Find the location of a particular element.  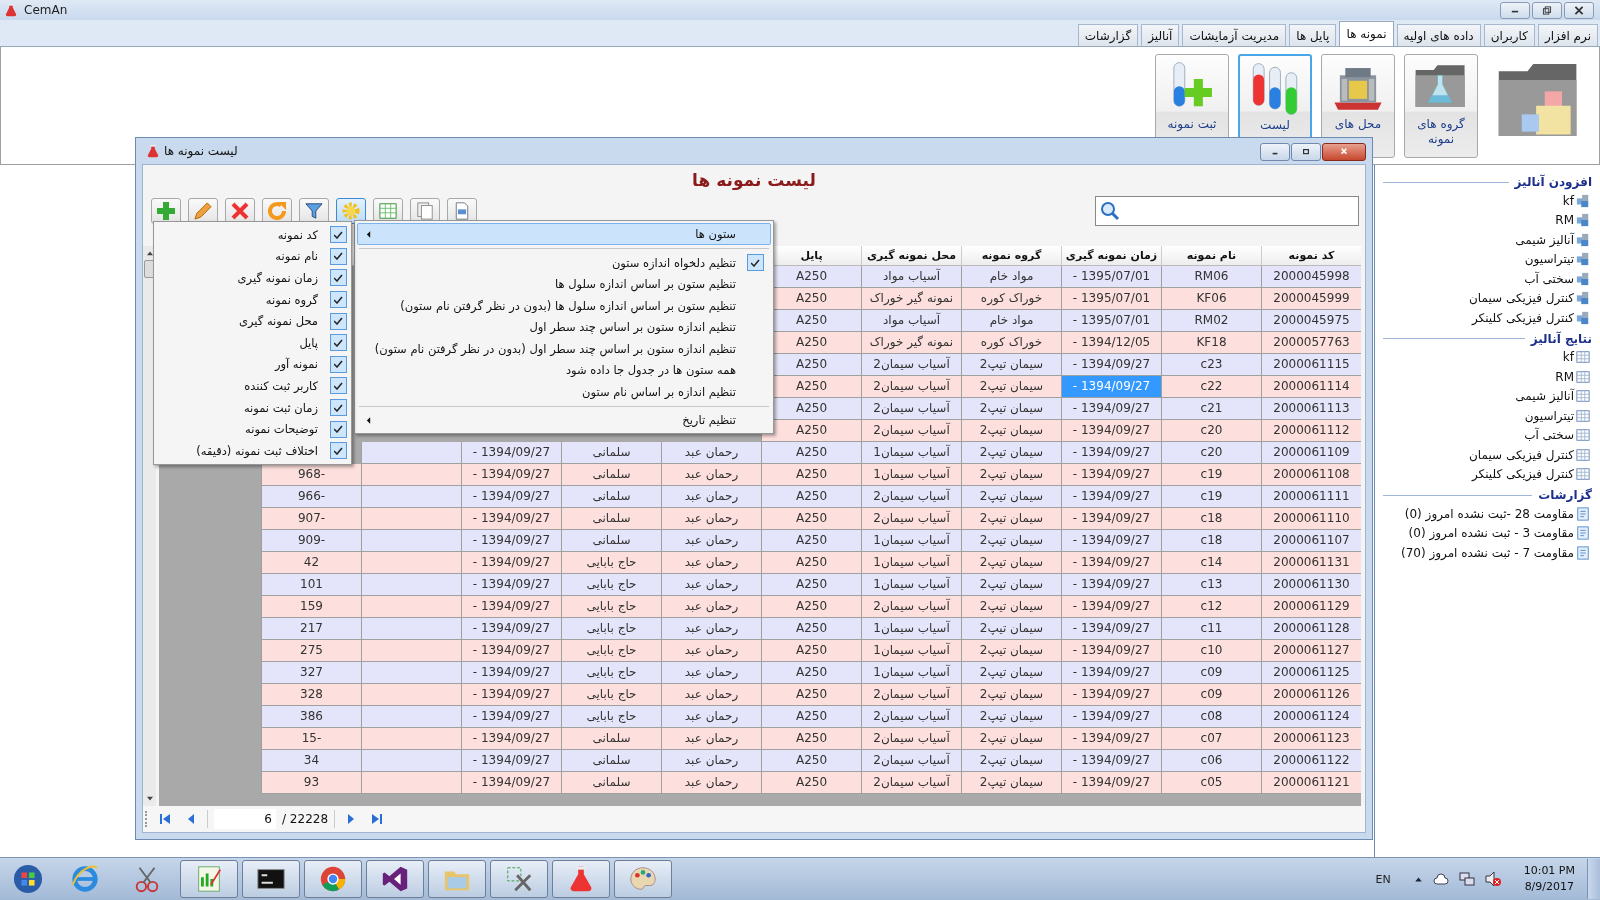

tab: نمونه ها is located at coordinates (1366, 33).